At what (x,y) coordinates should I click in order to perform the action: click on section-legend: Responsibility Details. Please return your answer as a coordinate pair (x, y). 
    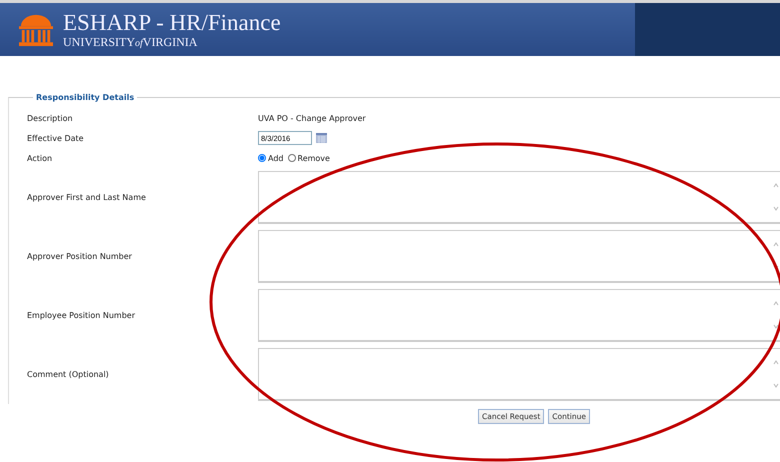
    Looking at the image, I should click on (85, 97).